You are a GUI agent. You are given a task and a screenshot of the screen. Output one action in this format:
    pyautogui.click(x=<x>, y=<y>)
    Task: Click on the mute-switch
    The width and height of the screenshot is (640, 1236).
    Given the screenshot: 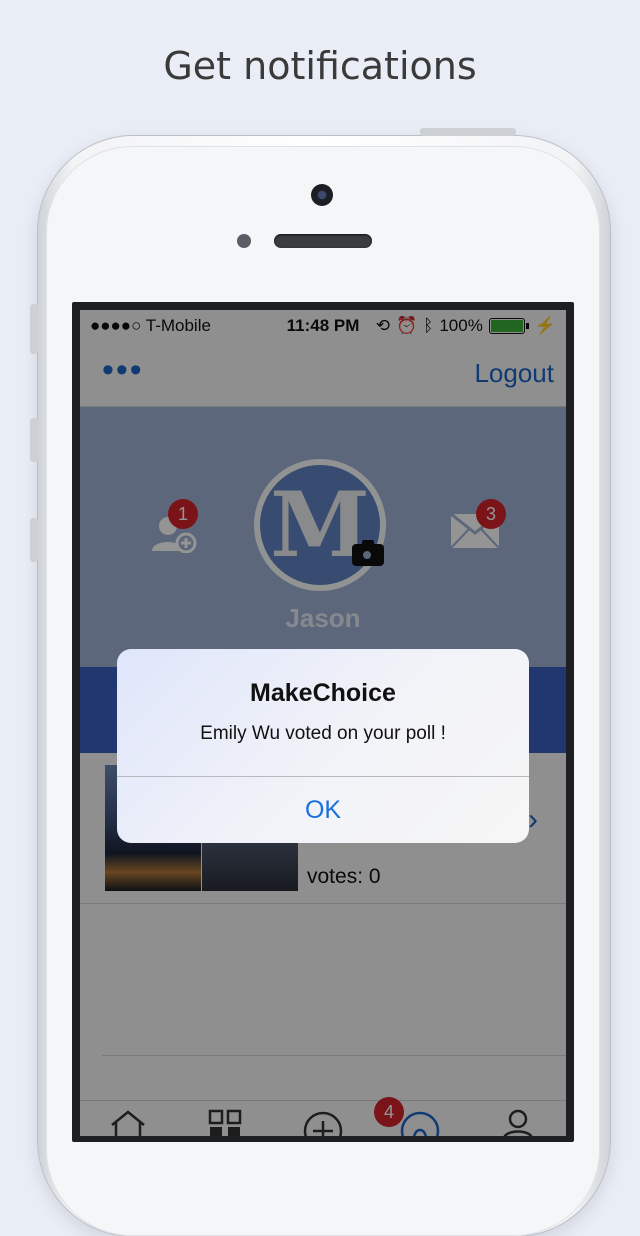 What is the action you would take?
    pyautogui.click(x=34, y=329)
    